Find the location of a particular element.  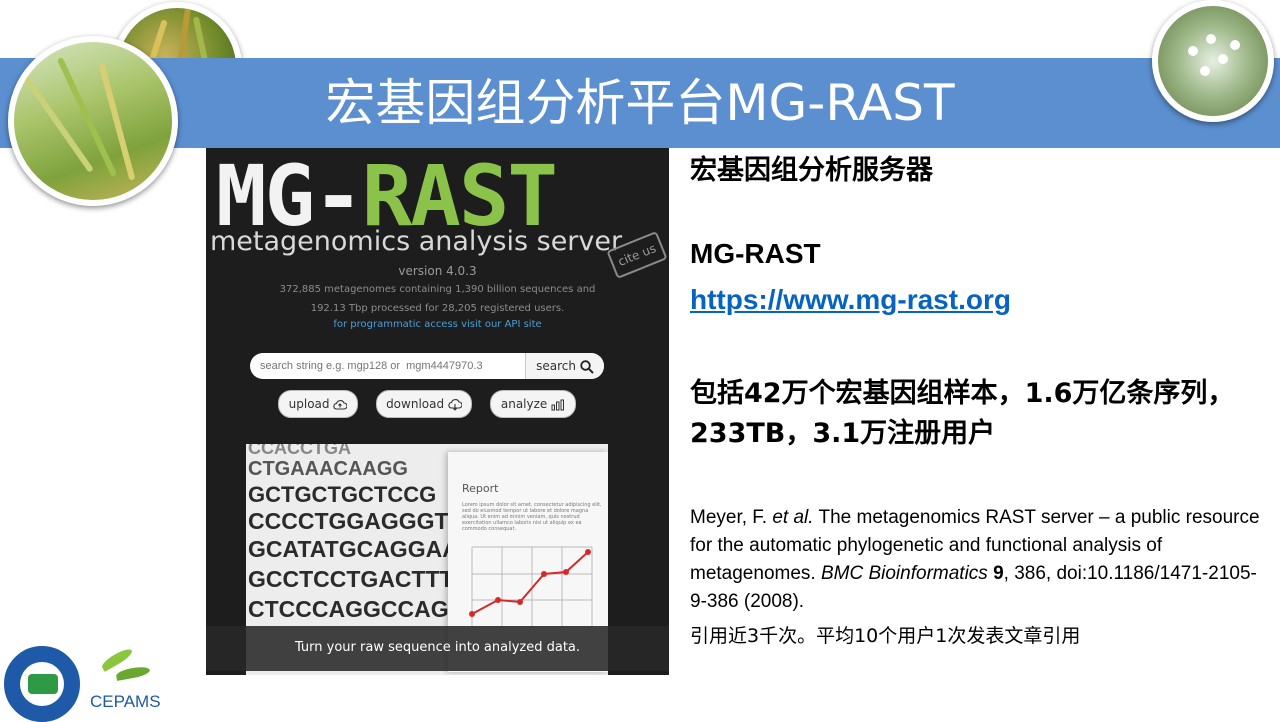

dna-line: CCACCTGA is located at coordinates (299, 451).